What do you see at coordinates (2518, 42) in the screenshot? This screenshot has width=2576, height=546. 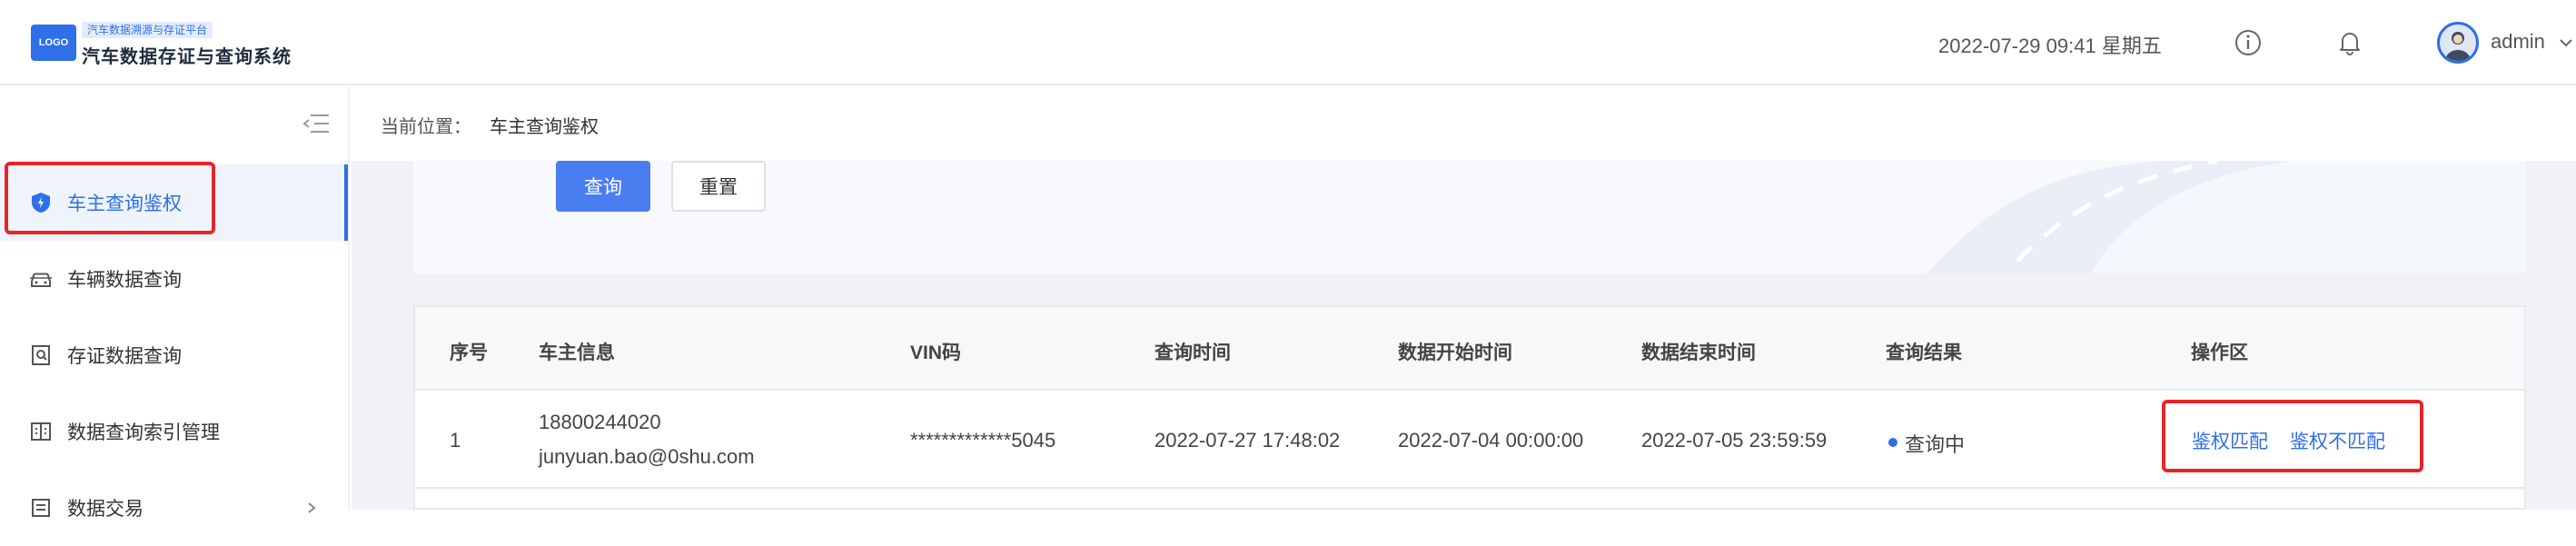 I see `username-label: admin` at bounding box center [2518, 42].